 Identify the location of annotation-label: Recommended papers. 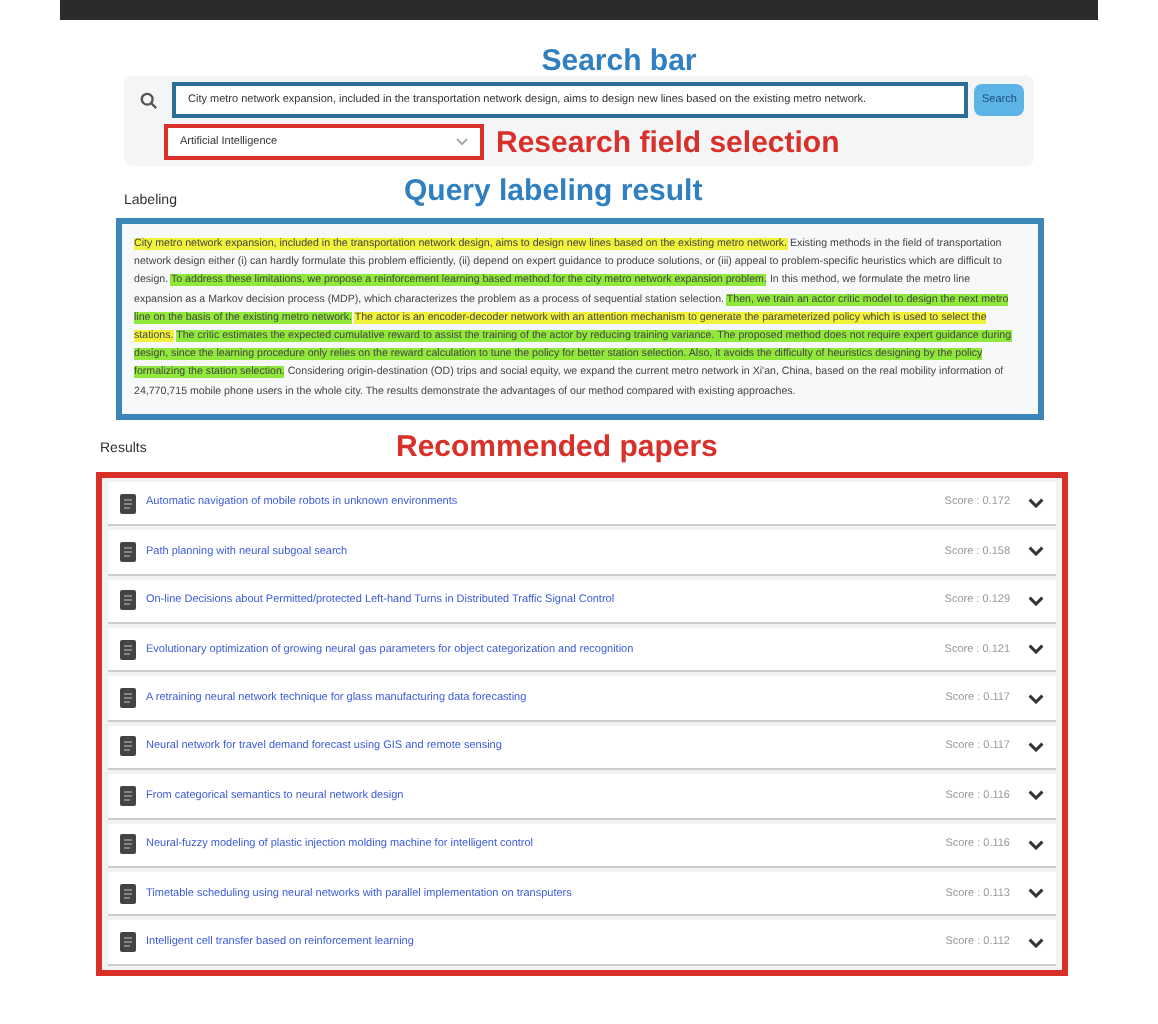
(557, 446).